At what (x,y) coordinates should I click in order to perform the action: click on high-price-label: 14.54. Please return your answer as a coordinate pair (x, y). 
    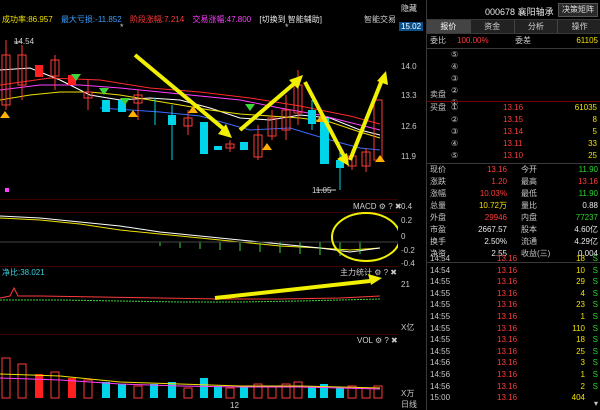
    Looking at the image, I should click on (24, 41).